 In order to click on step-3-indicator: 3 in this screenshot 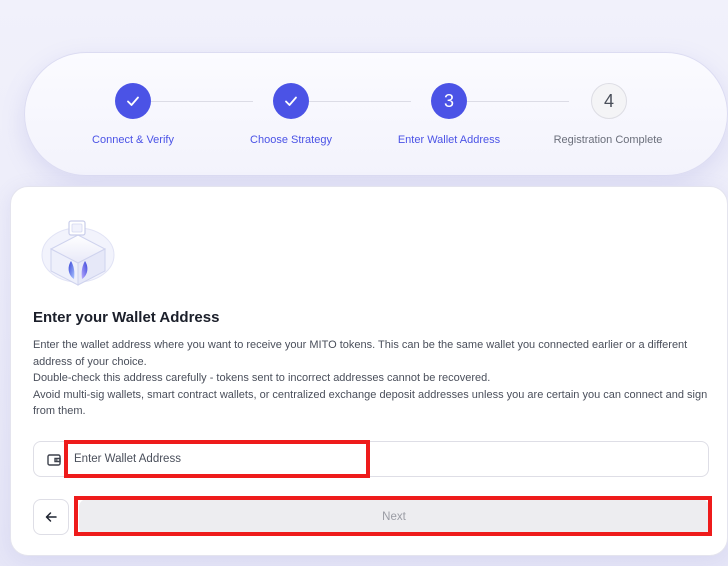, I will do `click(449, 101)`.